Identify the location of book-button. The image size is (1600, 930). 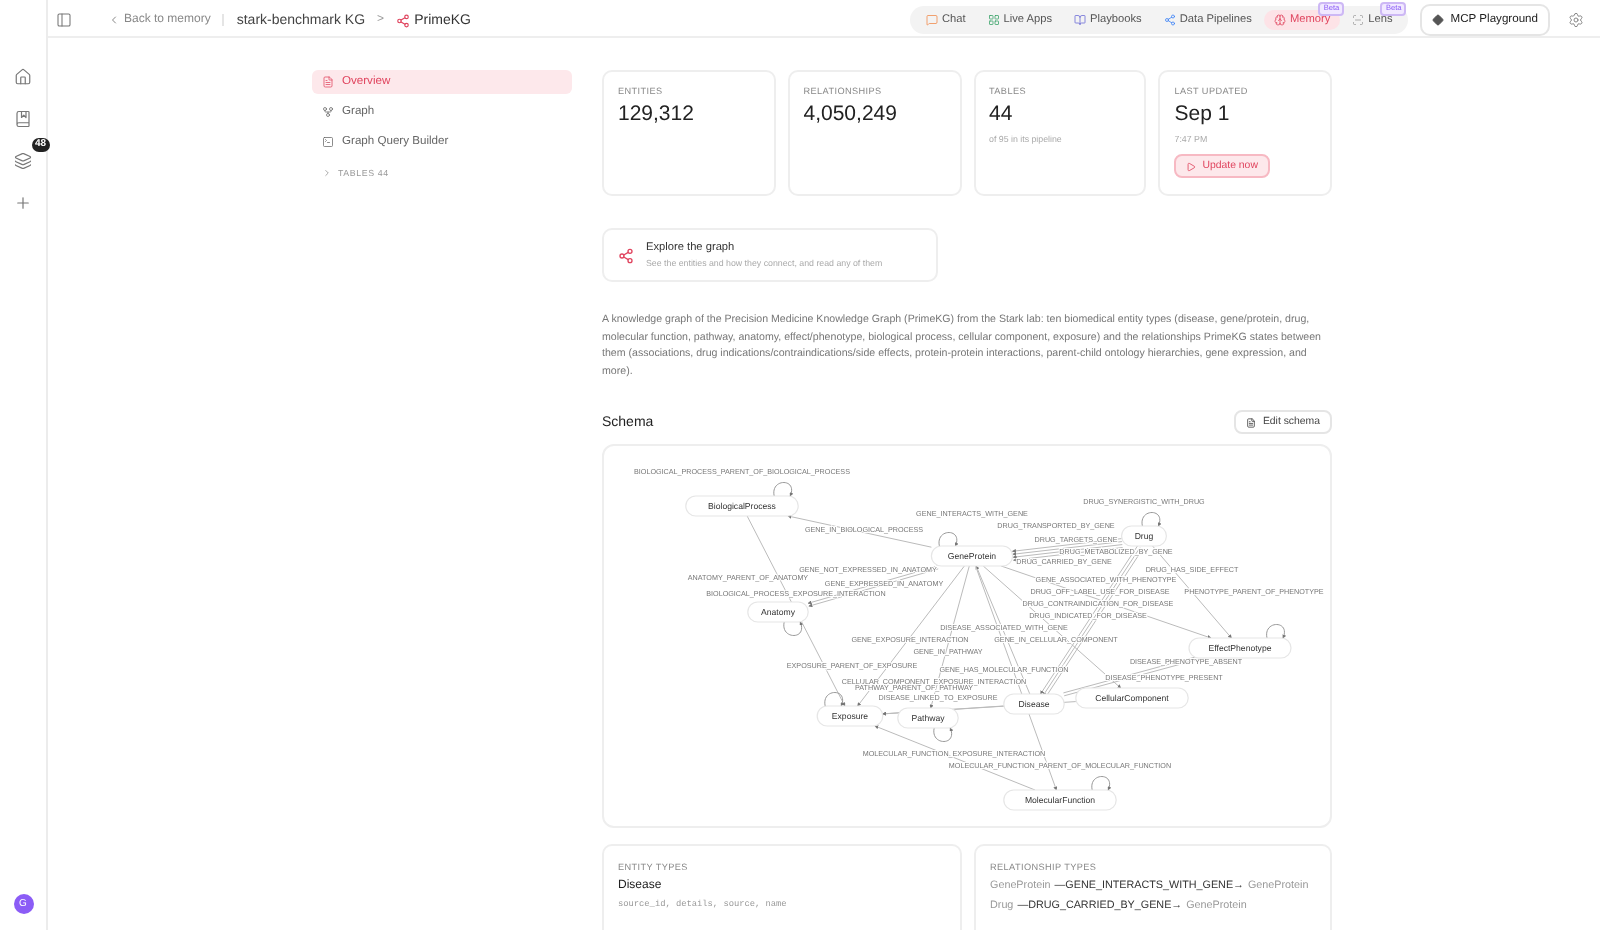
(23, 118).